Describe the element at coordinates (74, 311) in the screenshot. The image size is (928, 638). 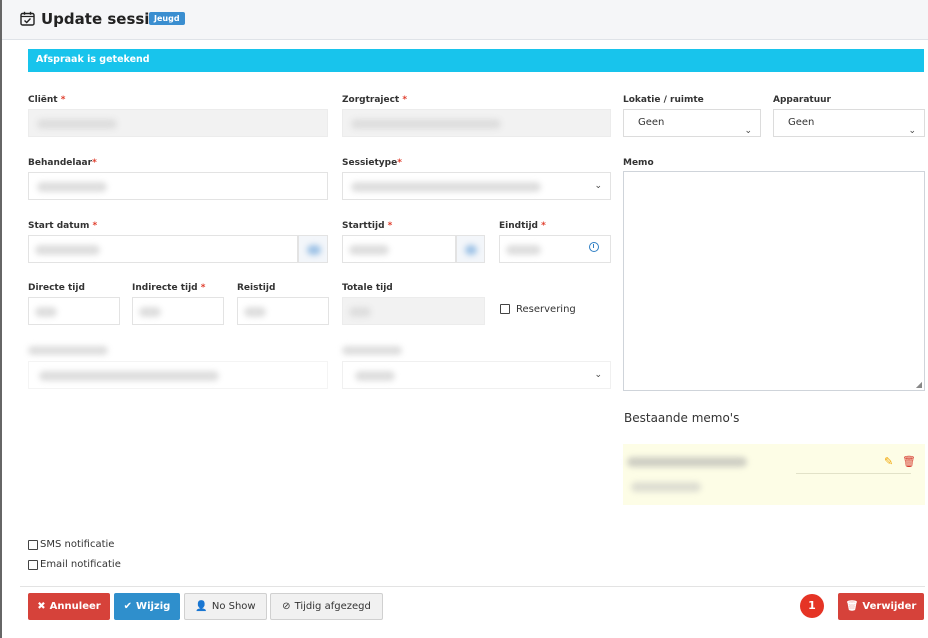
I see `directe-tijd-input` at that location.